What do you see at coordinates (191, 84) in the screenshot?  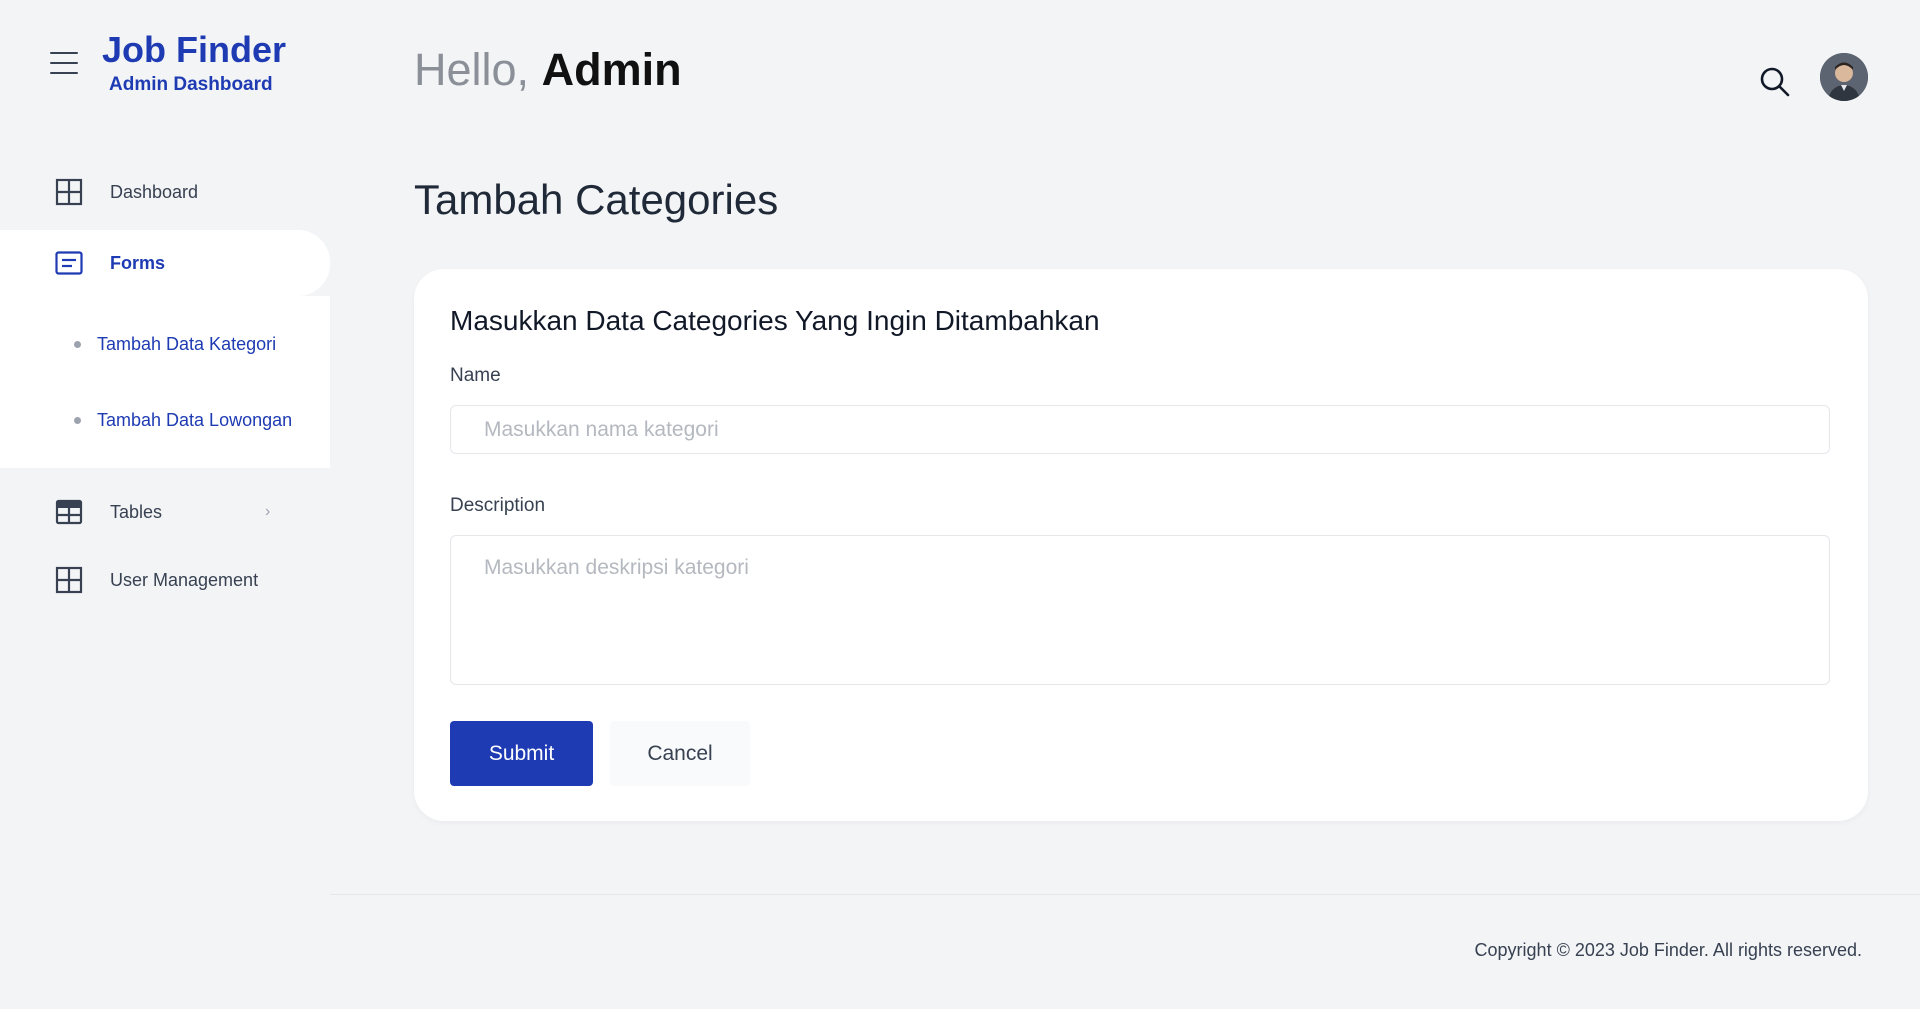 I see `brand-subtitle: Admin Dashboard` at bounding box center [191, 84].